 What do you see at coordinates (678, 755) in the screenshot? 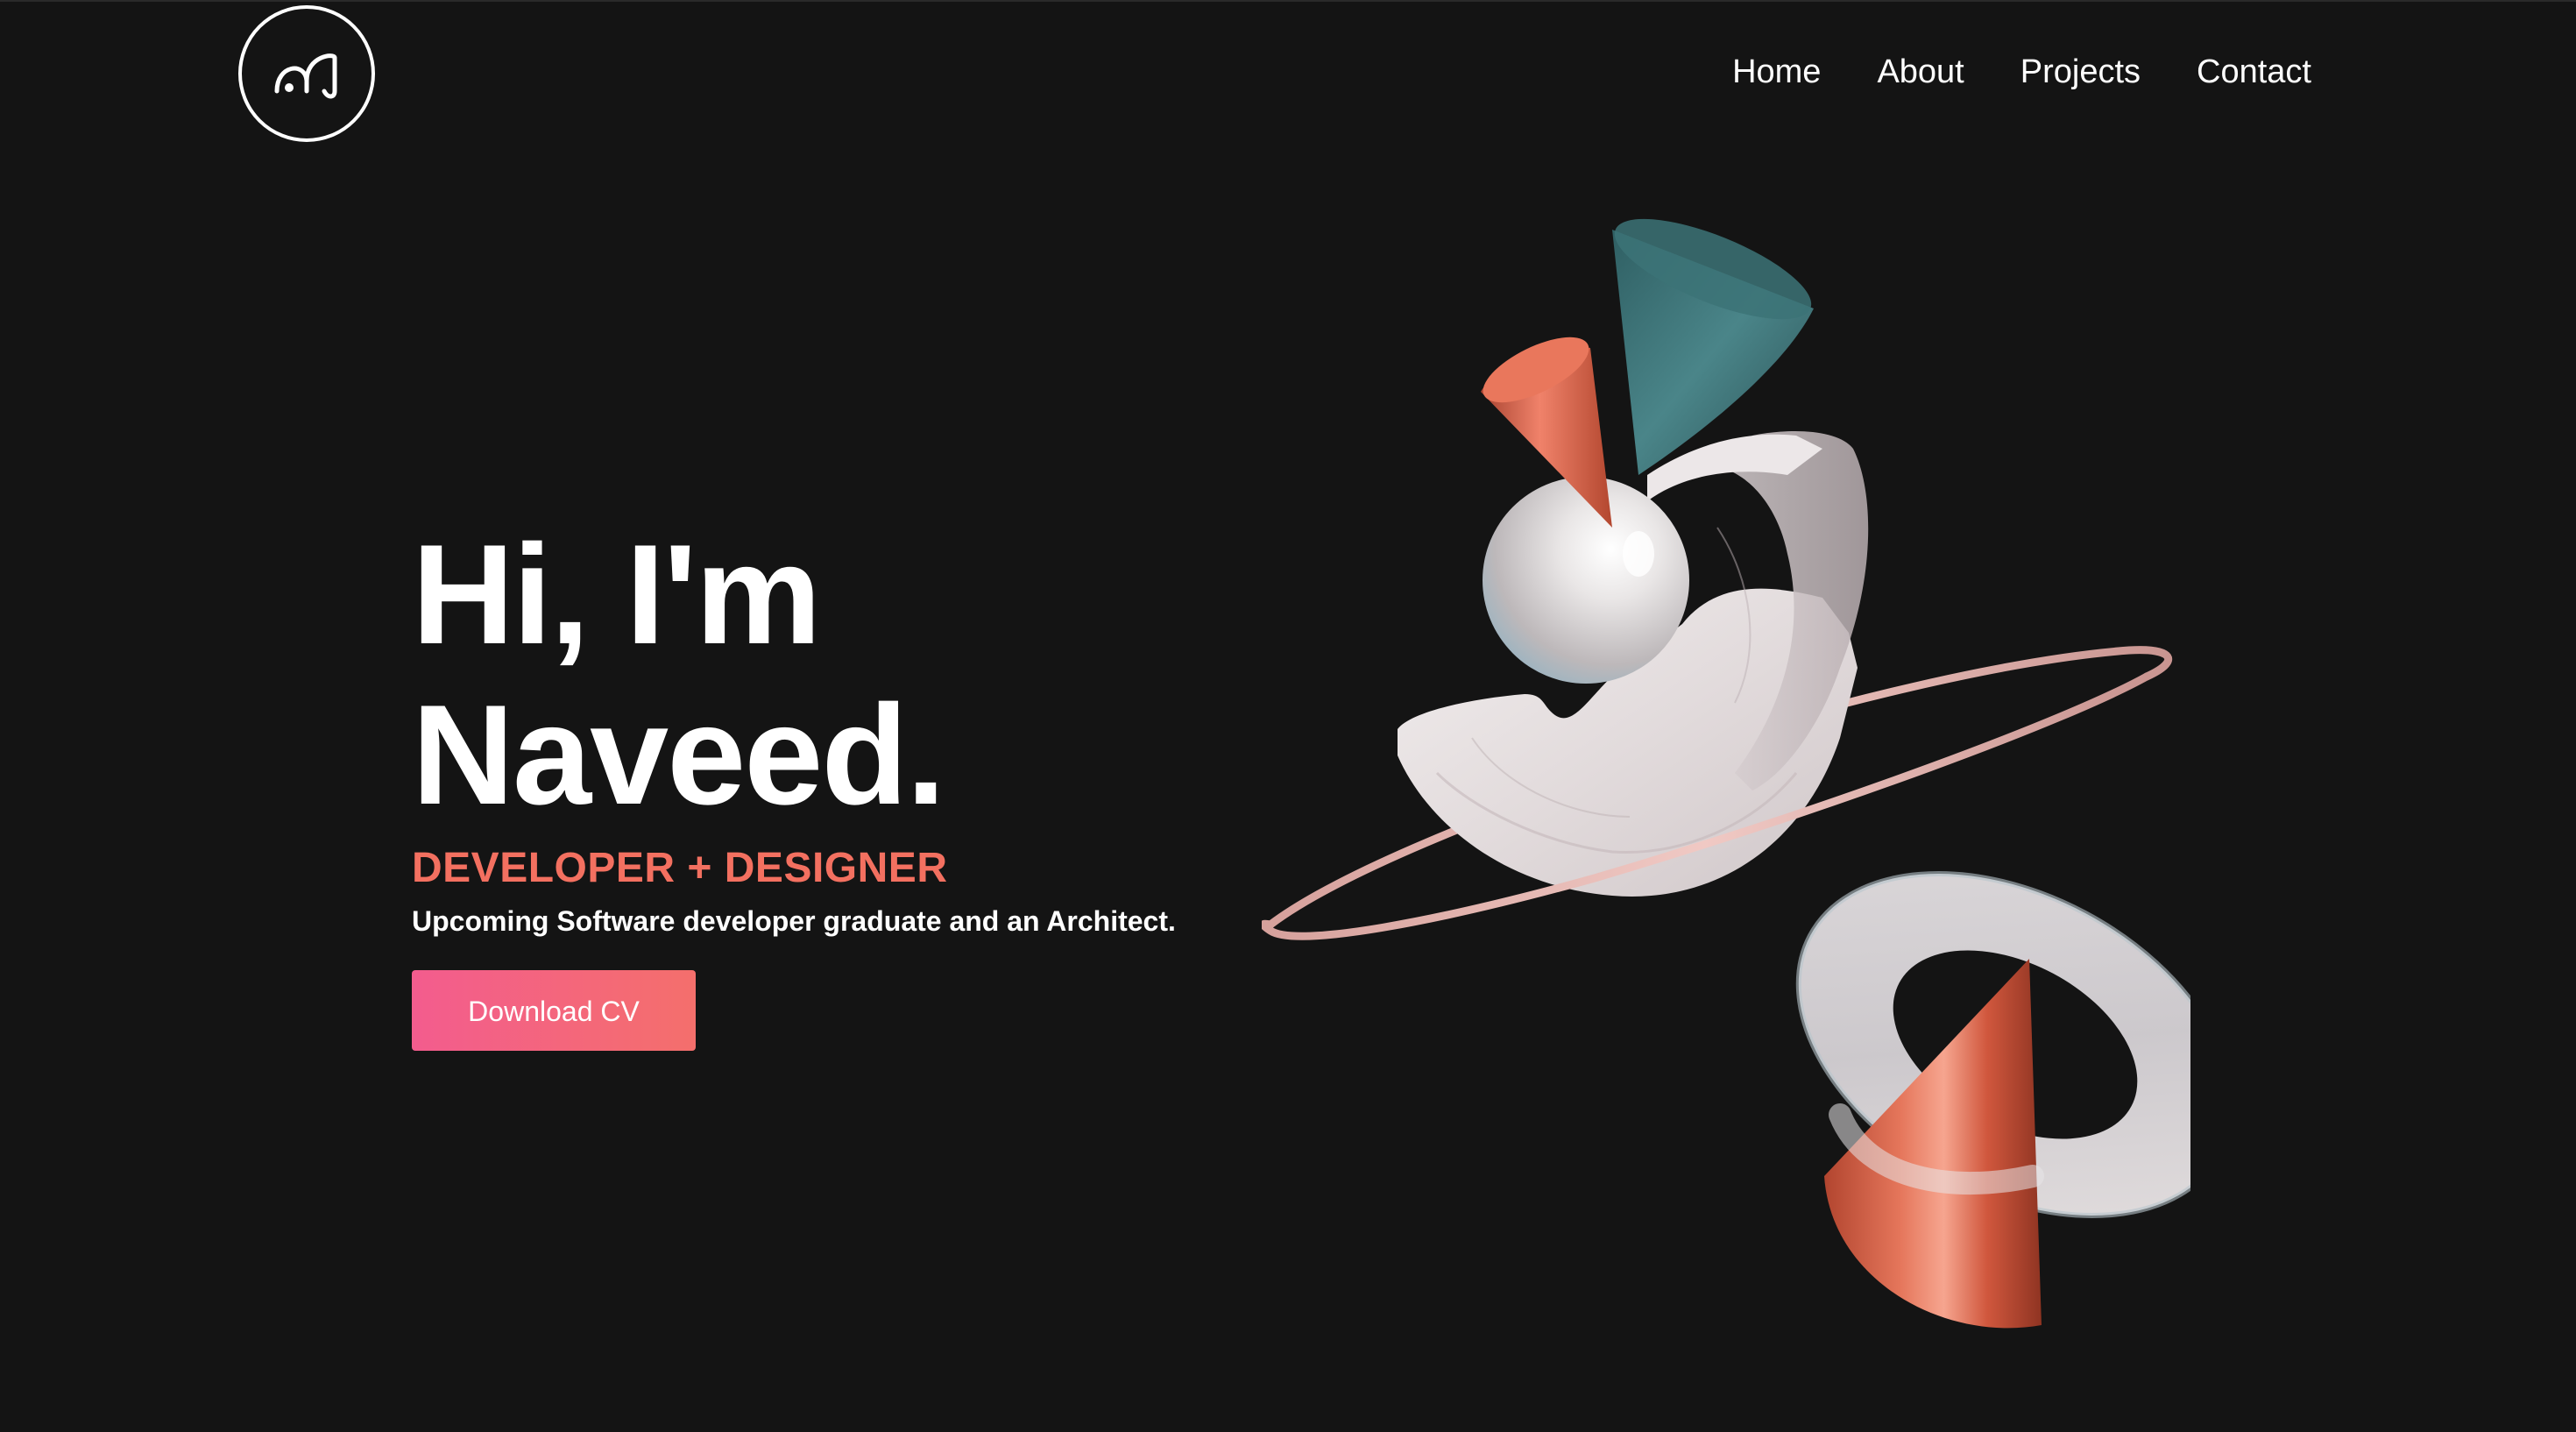
I see `hero-title-line-2: Naveed.` at bounding box center [678, 755].